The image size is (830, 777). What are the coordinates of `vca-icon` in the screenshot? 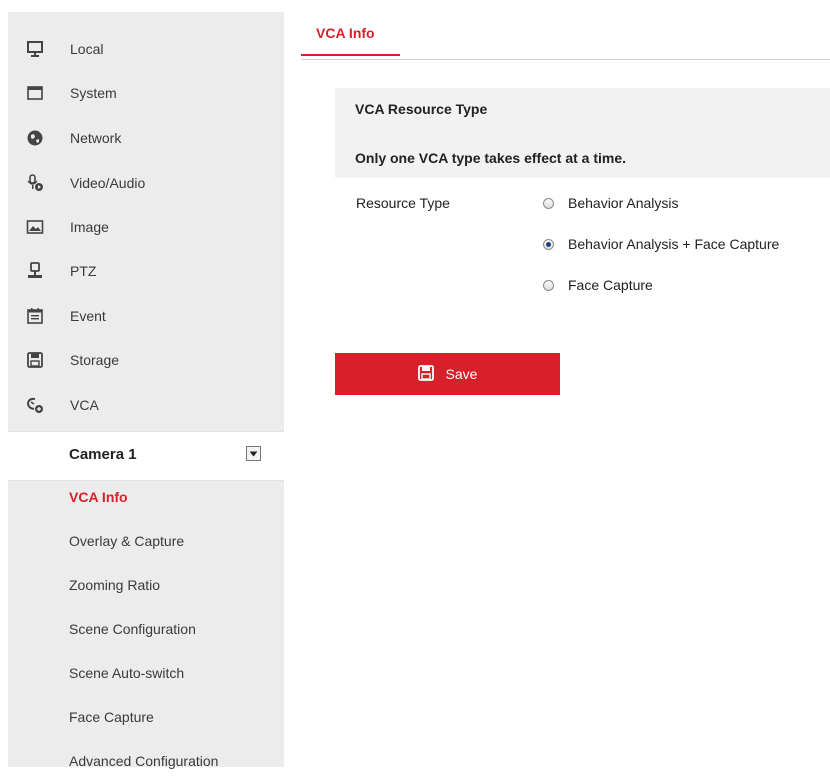 It's located at (35, 405).